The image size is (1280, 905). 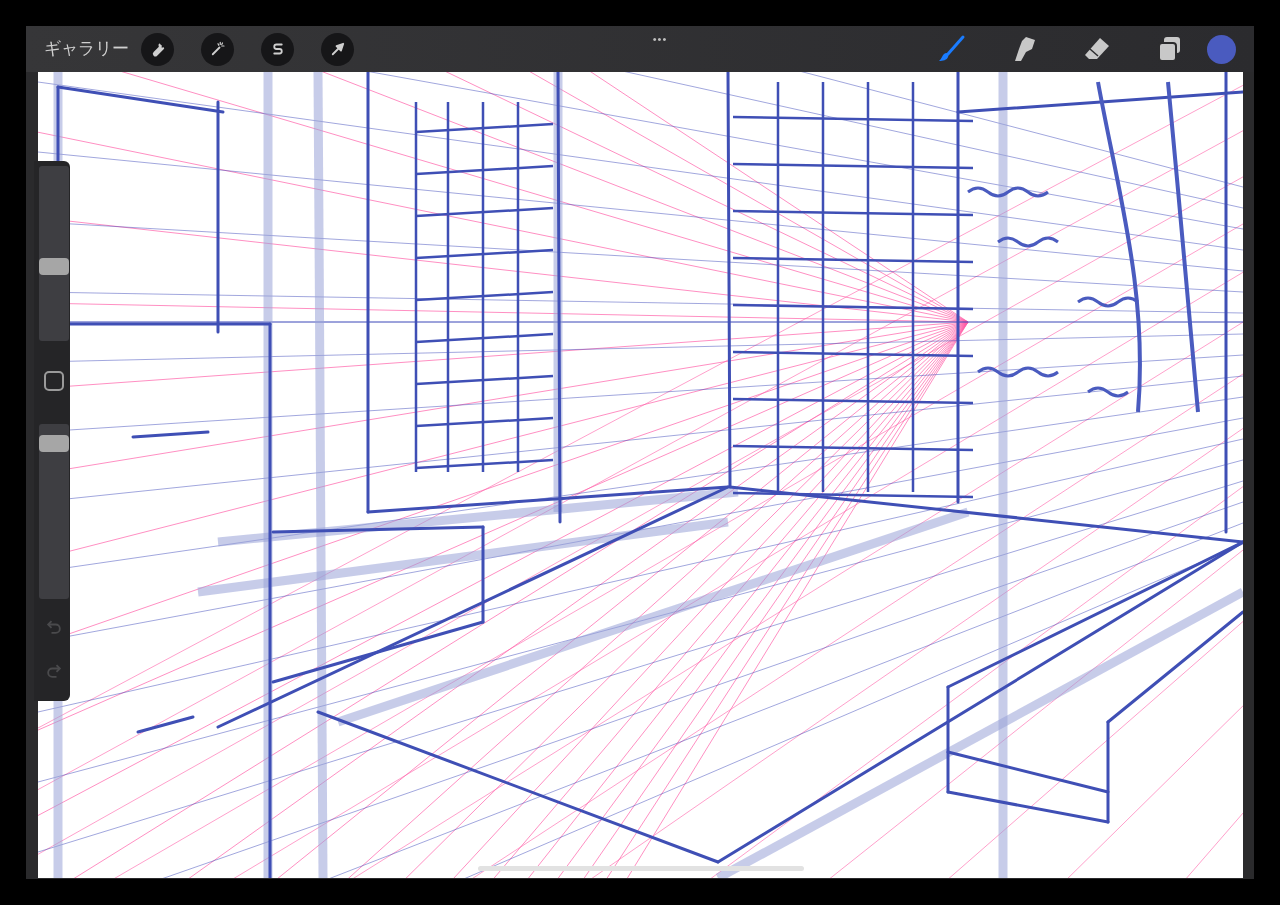 I want to click on color-swatch, so click(x=1221, y=49).